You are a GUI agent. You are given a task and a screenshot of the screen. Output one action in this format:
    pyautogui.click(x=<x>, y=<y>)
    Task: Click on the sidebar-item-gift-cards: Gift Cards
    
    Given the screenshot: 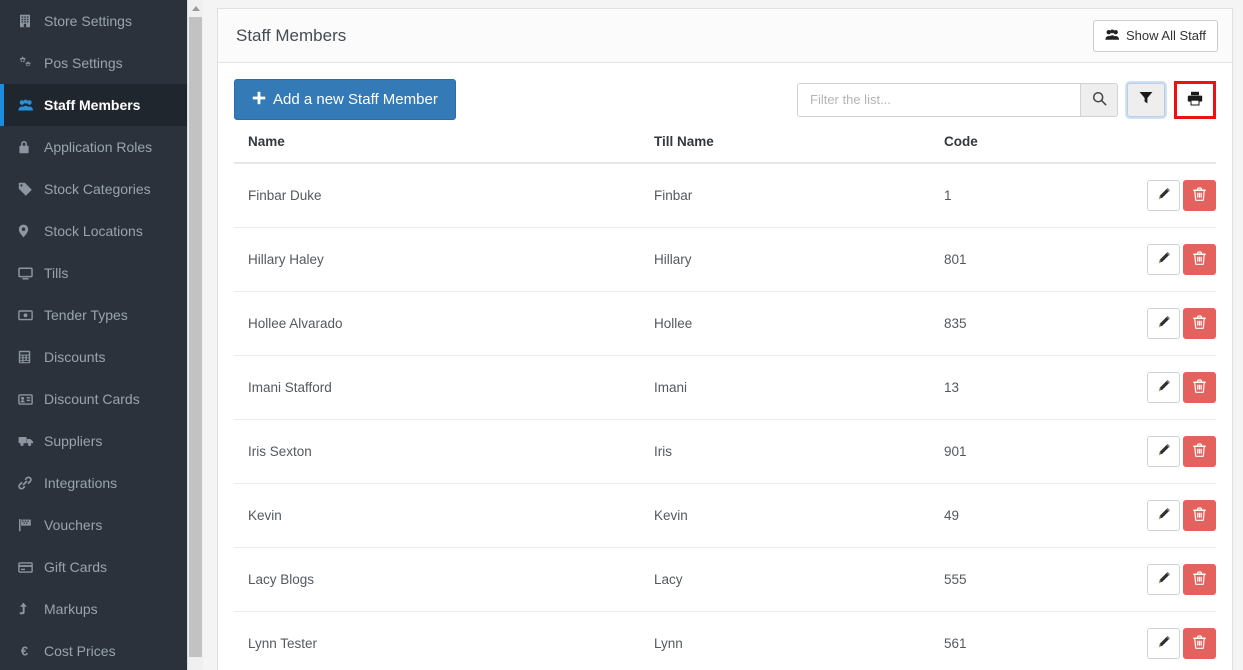 What is the action you would take?
    pyautogui.click(x=101, y=567)
    